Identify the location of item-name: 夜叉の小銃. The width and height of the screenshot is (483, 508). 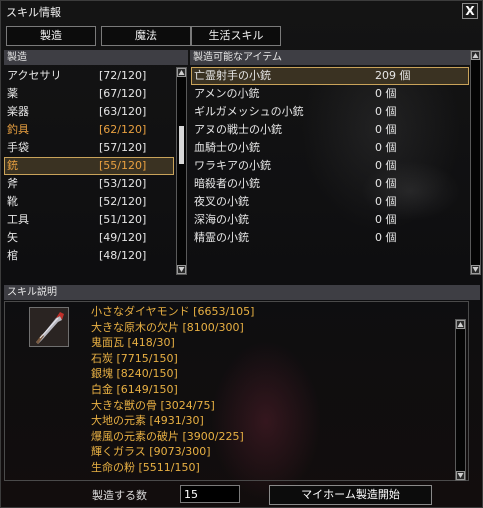
(221, 201).